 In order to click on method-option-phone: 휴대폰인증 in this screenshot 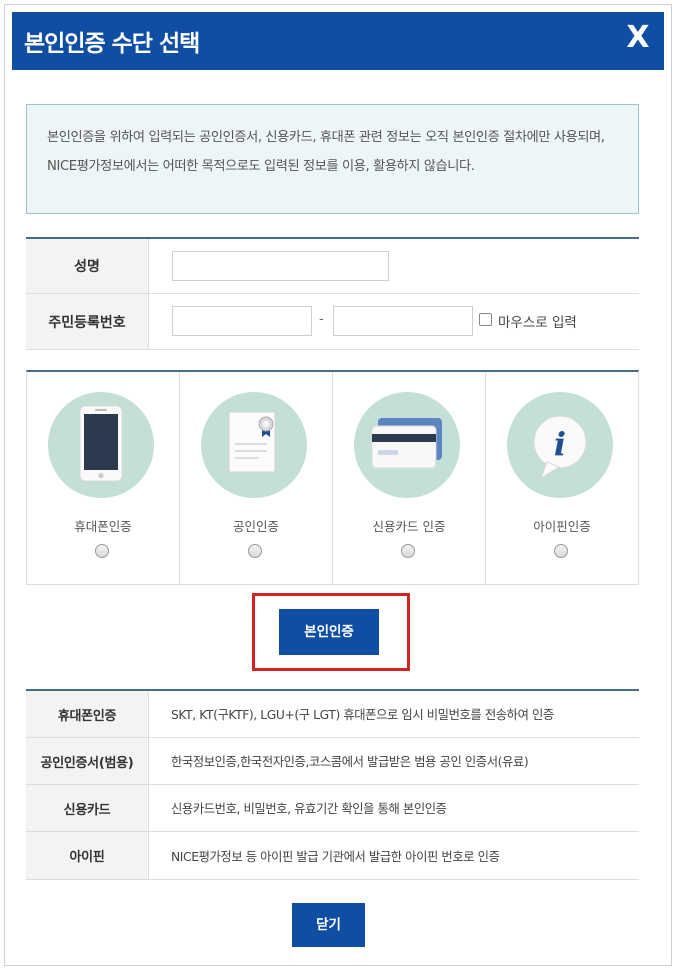, I will do `click(103, 478)`.